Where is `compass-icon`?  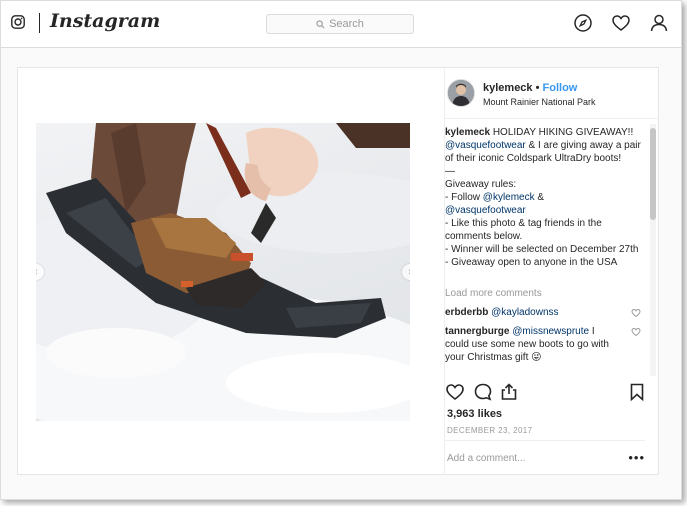 compass-icon is located at coordinates (583, 23).